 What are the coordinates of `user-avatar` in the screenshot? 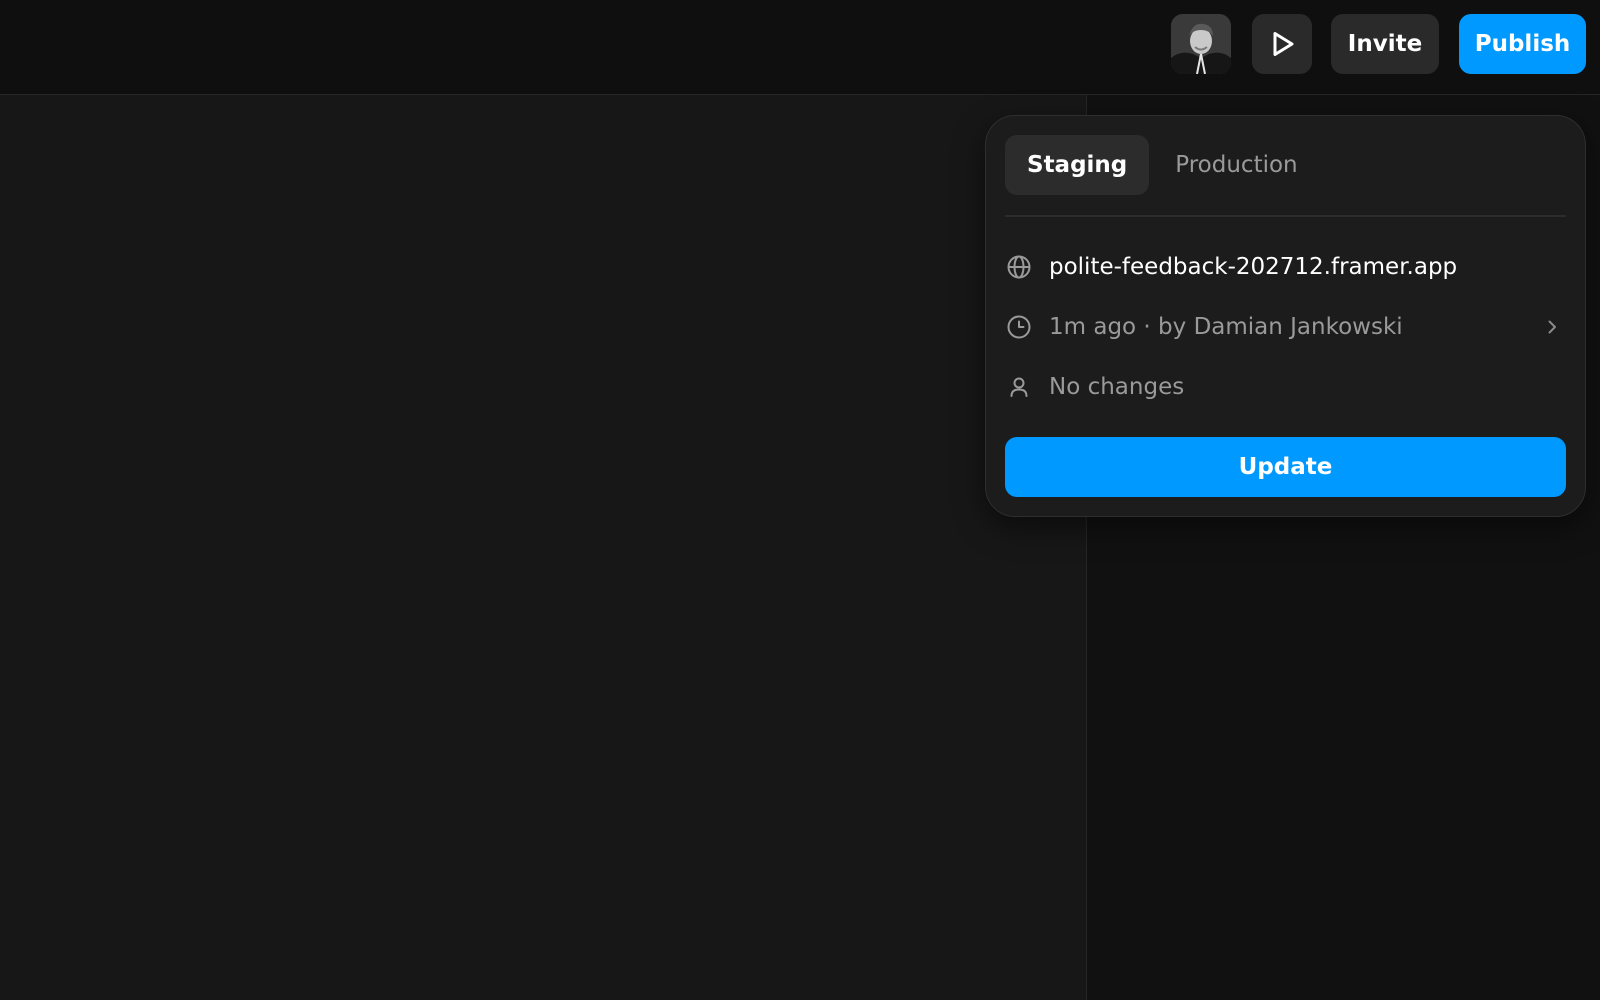 It's located at (1201, 44).